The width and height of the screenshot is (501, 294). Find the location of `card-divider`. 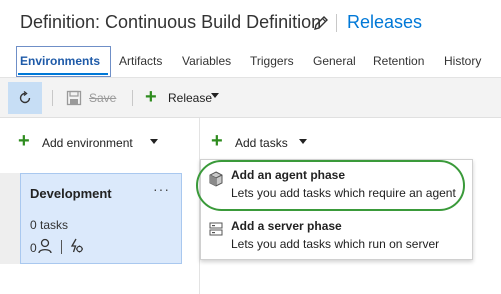

card-divider is located at coordinates (61, 247).